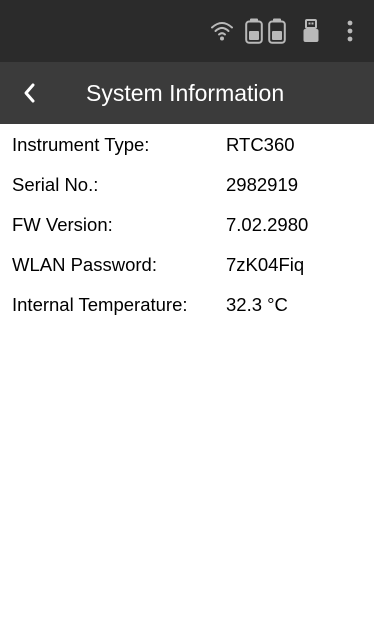  I want to click on page-title: System Information, so click(185, 93).